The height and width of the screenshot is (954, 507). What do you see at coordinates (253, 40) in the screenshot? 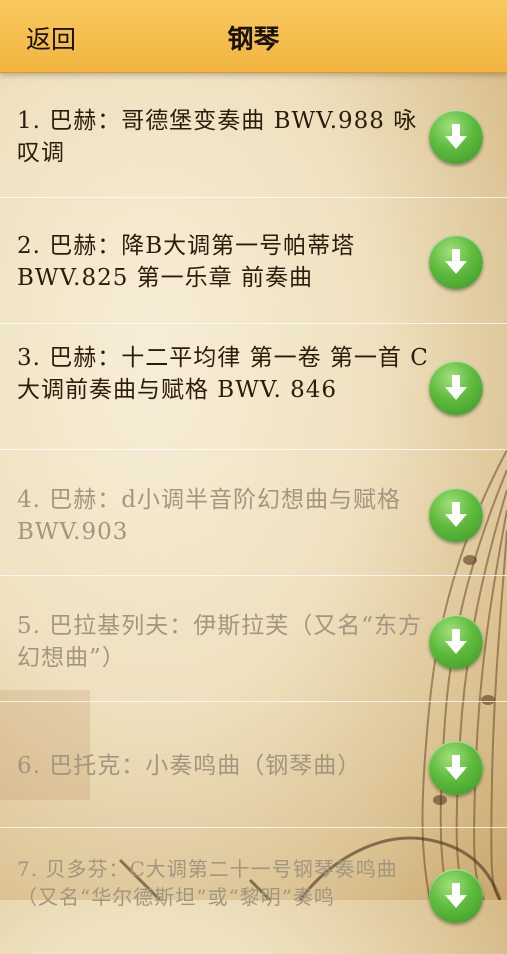
I see `page-title: 钢琴` at bounding box center [253, 40].